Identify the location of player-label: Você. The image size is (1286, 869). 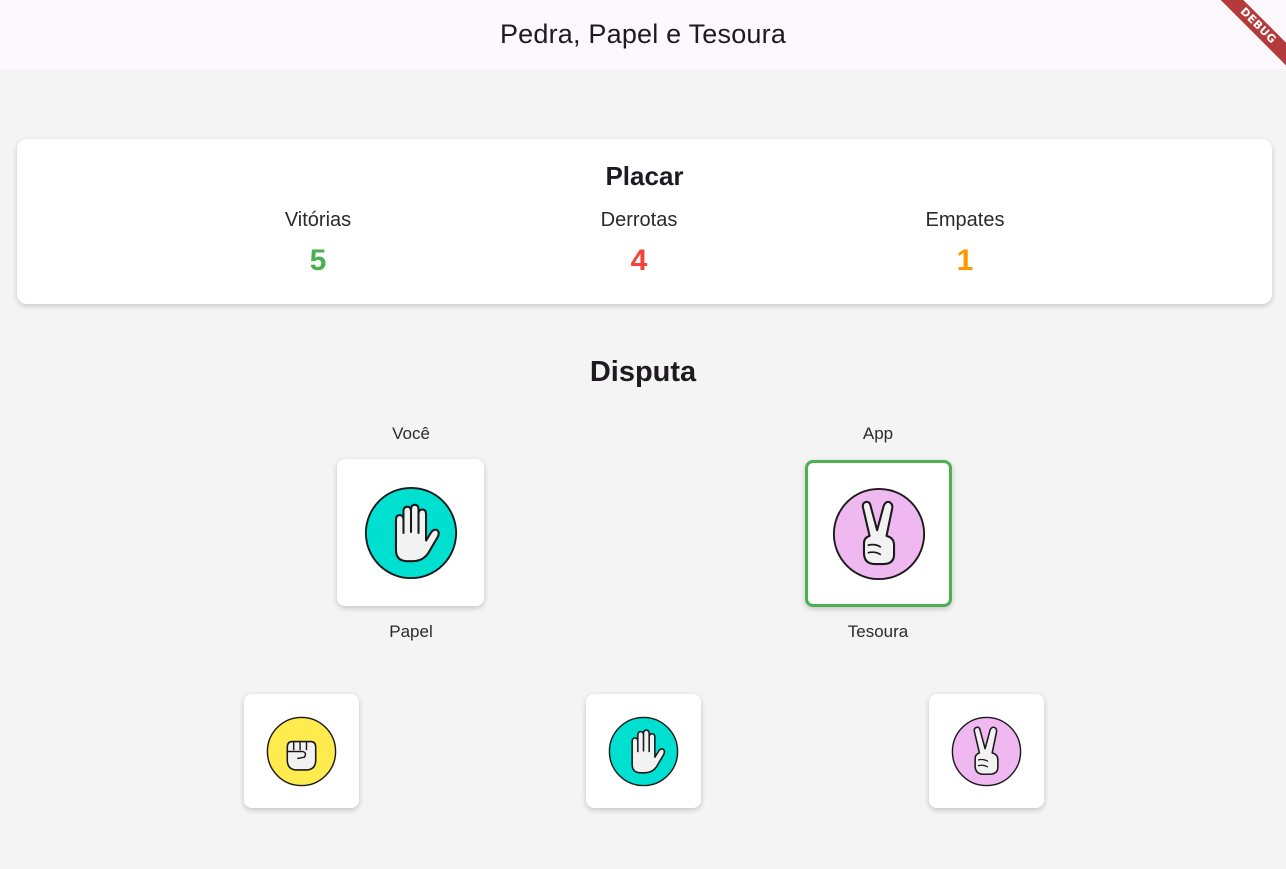
(411, 433).